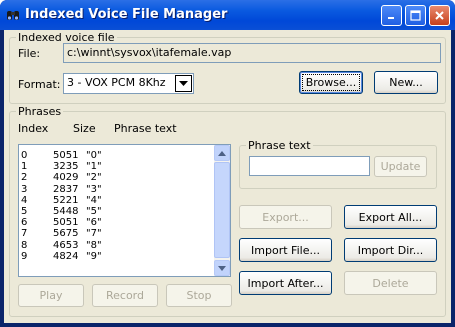  I want to click on scroll-down-icon, so click(222, 268).